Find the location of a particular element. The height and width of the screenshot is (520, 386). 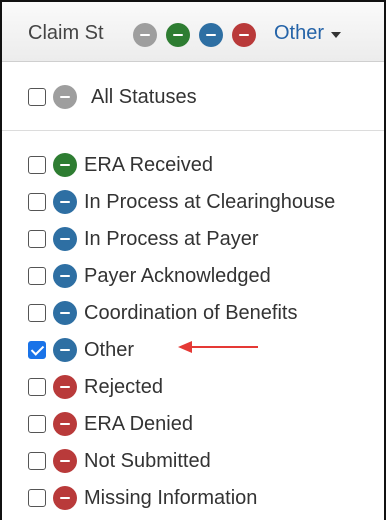

filter-dropdown-toggle: Other is located at coordinates (308, 33).